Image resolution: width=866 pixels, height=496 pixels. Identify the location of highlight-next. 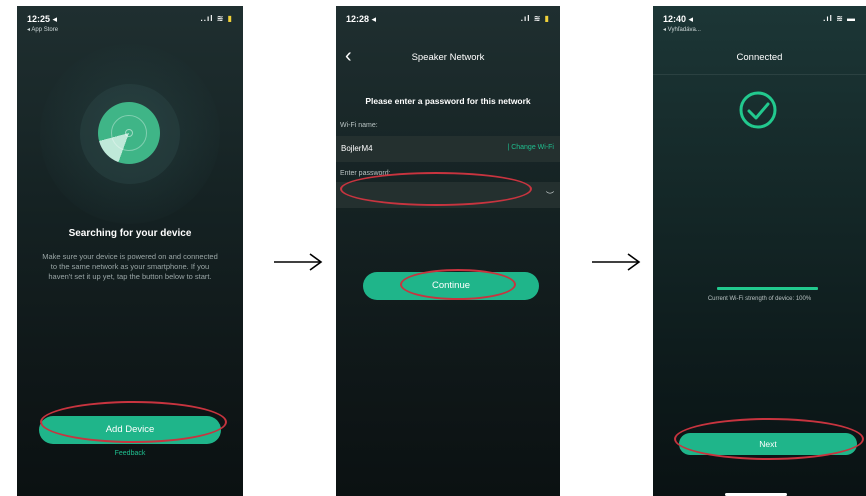
(769, 439).